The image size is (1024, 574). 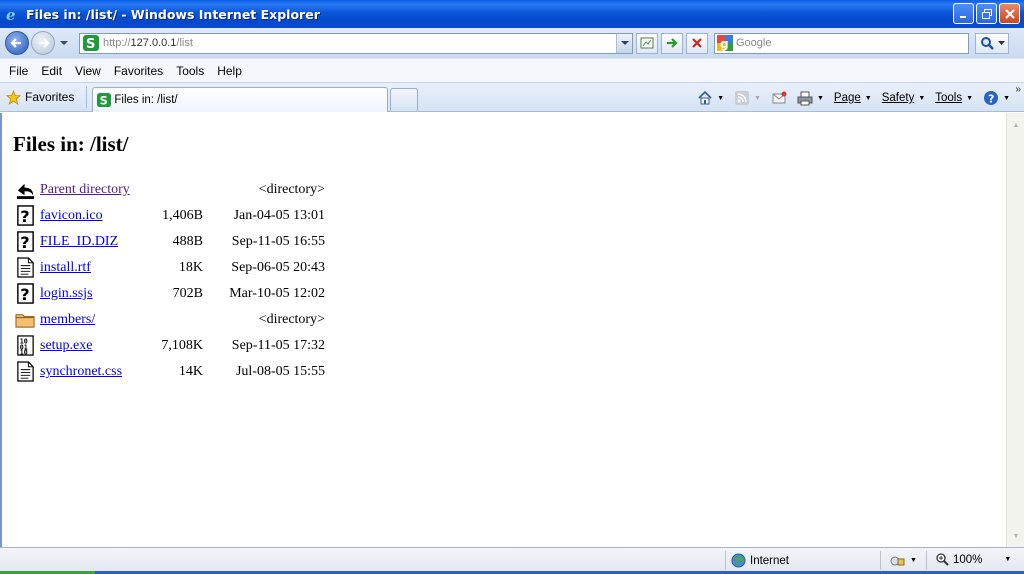 I want to click on file-row: ? favicon.ico 1,406B Jan-04-05 13:01, so click(x=170, y=216).